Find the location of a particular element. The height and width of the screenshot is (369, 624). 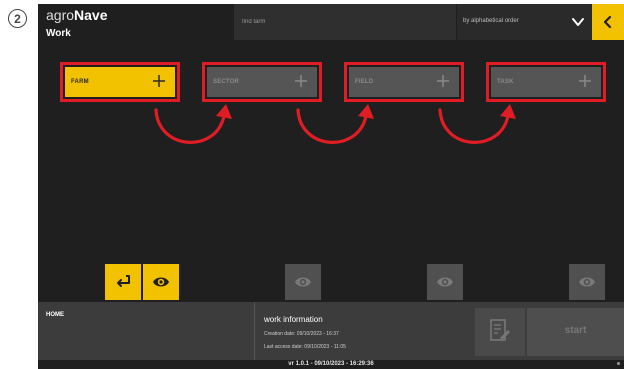

search-bar is located at coordinates (363, 22).